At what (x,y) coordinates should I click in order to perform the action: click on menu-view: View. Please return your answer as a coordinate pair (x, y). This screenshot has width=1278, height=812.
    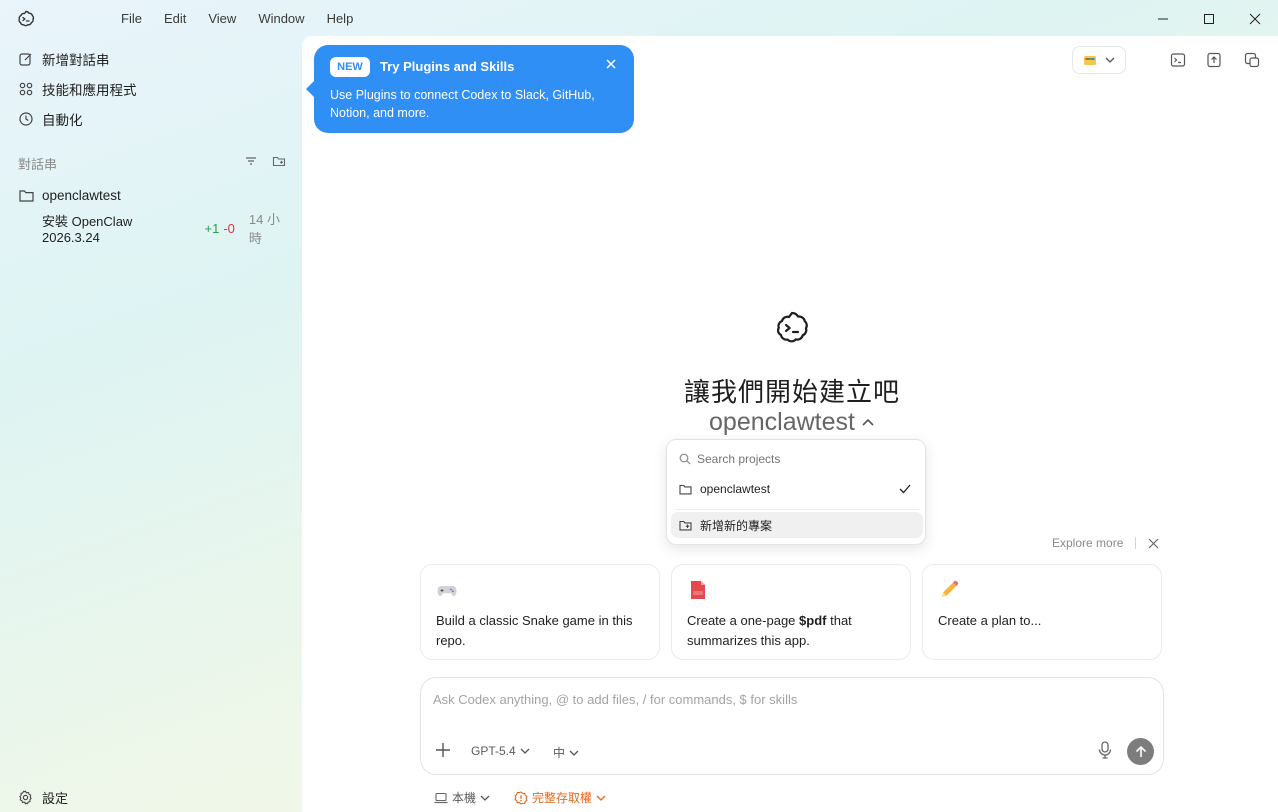
    Looking at the image, I should click on (222, 19).